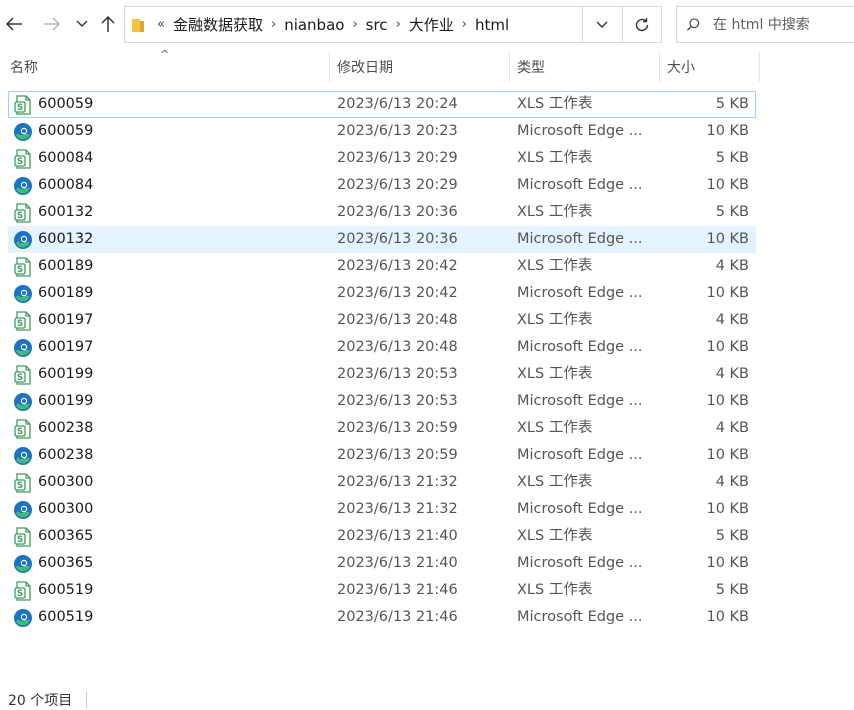 The width and height of the screenshot is (854, 710). I want to click on breadcrumb-item: 金融数据获取, so click(218, 24).